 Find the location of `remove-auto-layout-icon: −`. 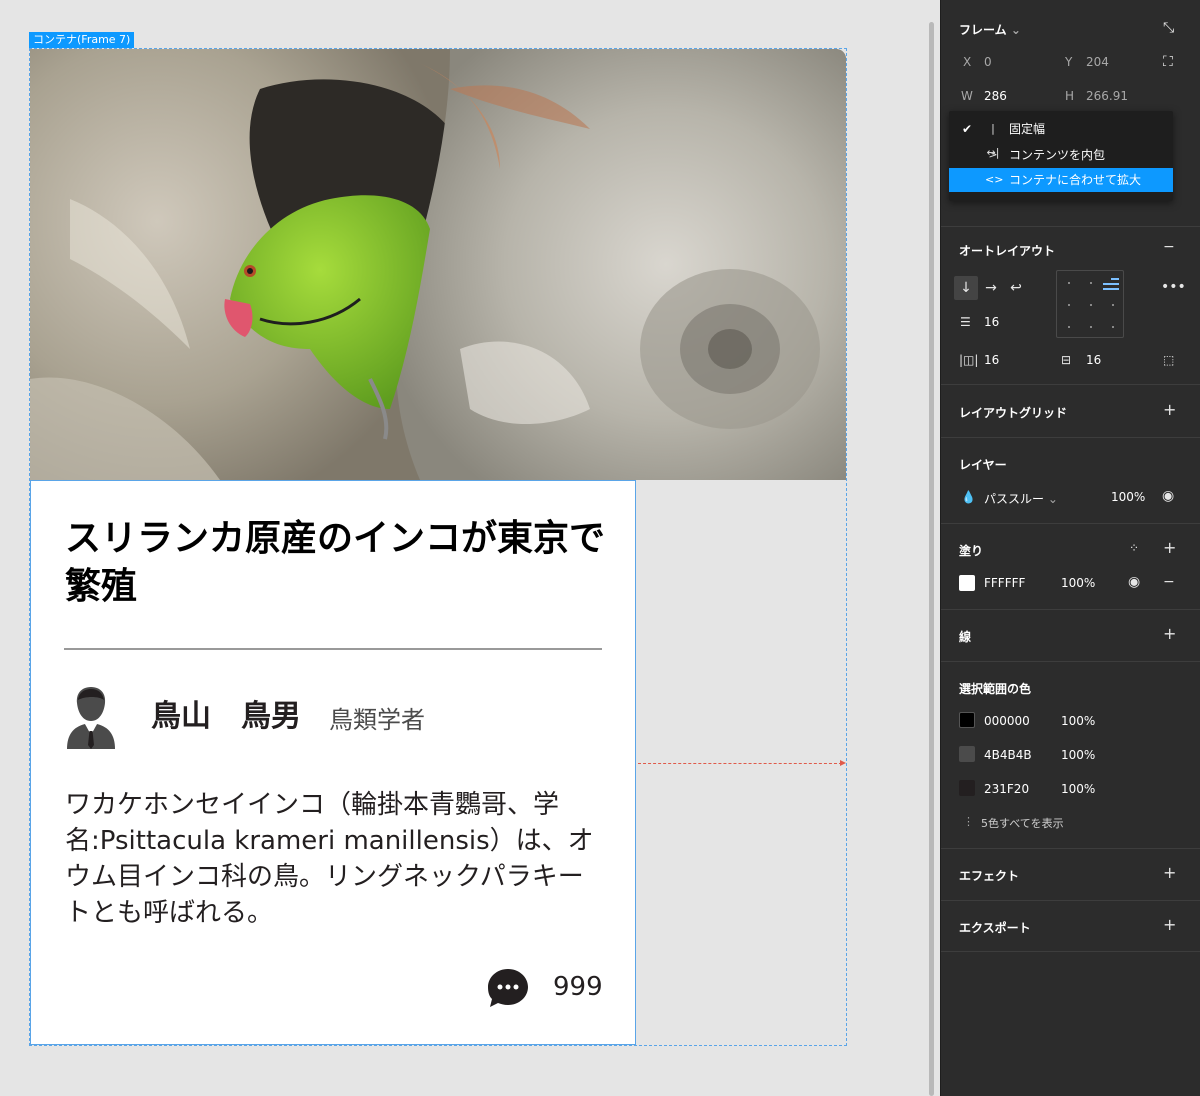

remove-auto-layout-icon: − is located at coordinates (1169, 247).